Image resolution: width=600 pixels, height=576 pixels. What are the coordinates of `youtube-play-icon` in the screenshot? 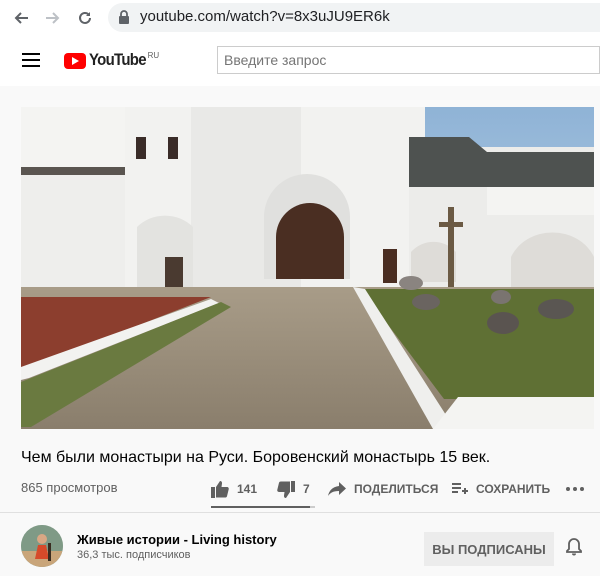 It's located at (75, 61).